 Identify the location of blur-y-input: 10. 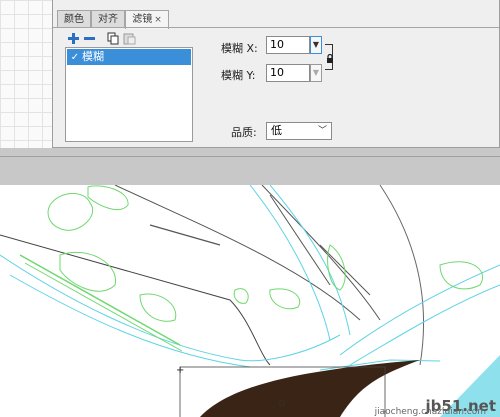
(288, 73).